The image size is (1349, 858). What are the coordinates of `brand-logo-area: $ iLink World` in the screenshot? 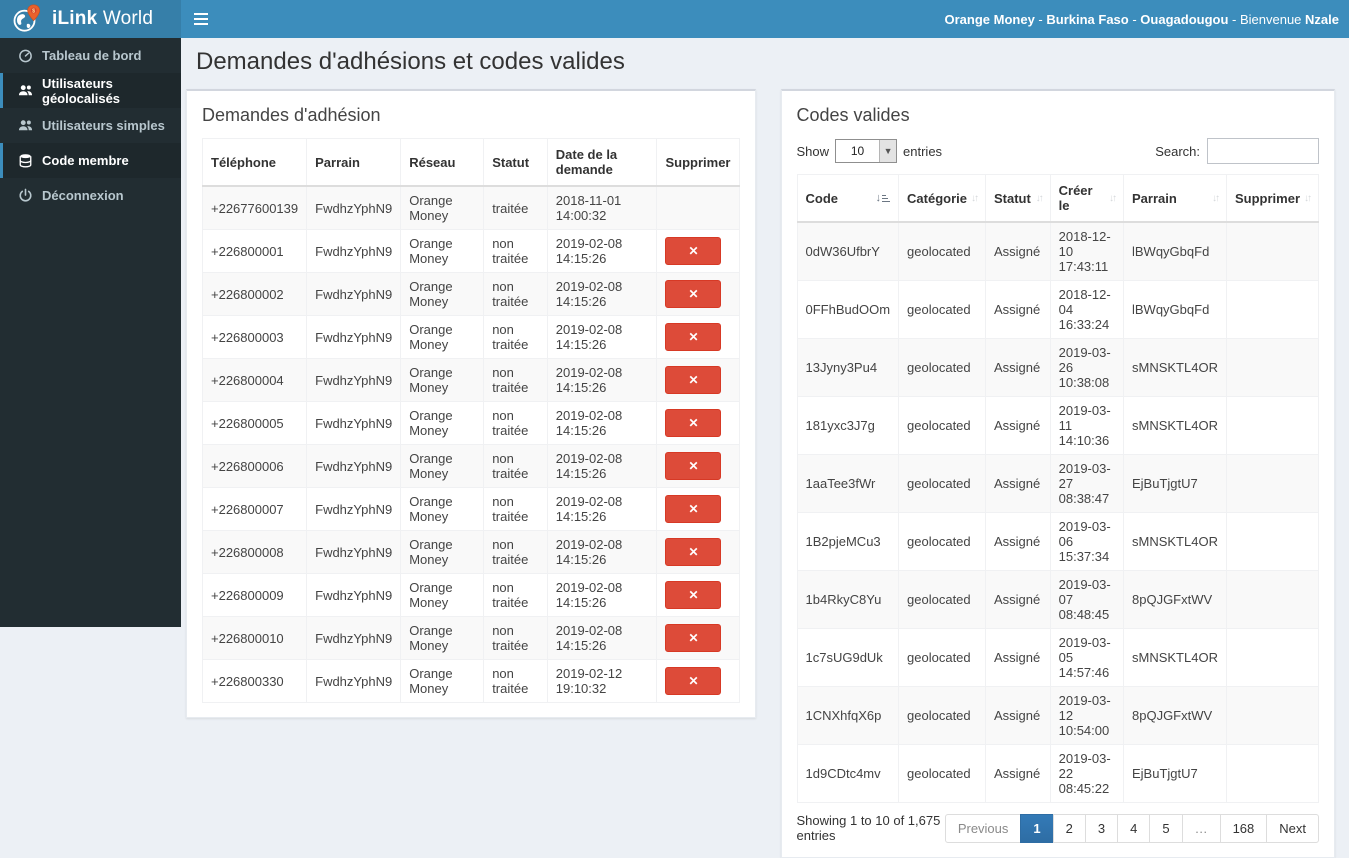 It's located at (90, 19).